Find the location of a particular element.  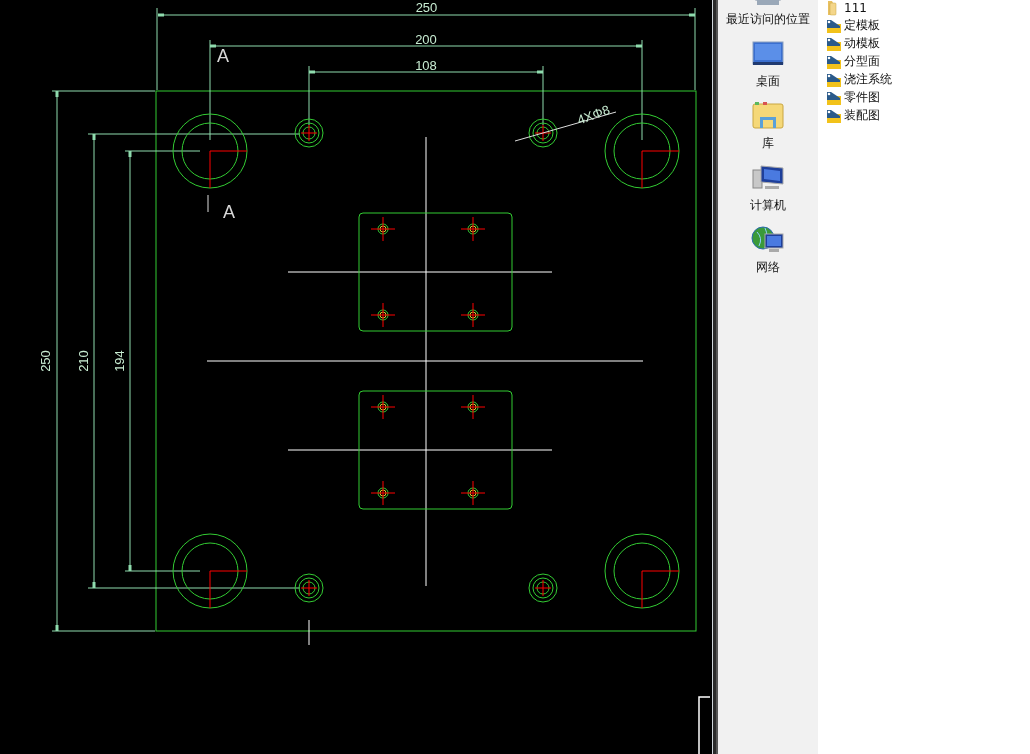

folder-item: 动模板 is located at coordinates (928, 43).